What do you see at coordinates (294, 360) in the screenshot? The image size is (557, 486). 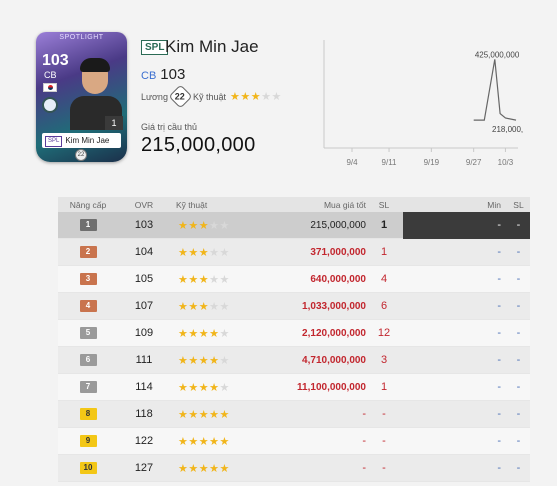 I see `table-row: 6 111 ★★★★★ 4,710,000,000 3- -` at bounding box center [294, 360].